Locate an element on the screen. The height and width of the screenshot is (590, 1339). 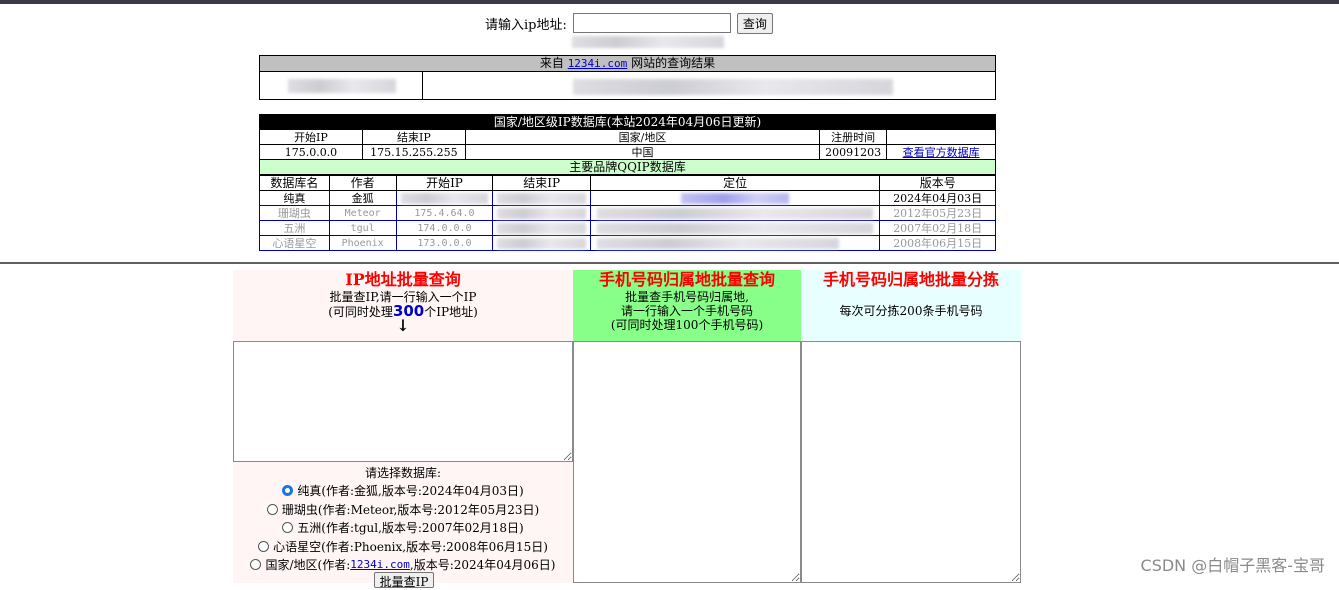
result-location-cell is located at coordinates (709, 86).